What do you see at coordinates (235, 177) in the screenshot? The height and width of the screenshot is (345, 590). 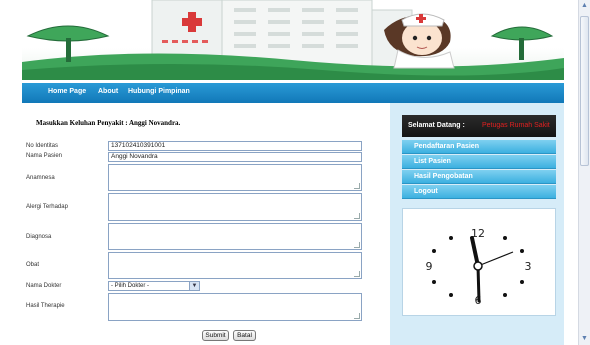 I see `anamnesa-textarea` at bounding box center [235, 177].